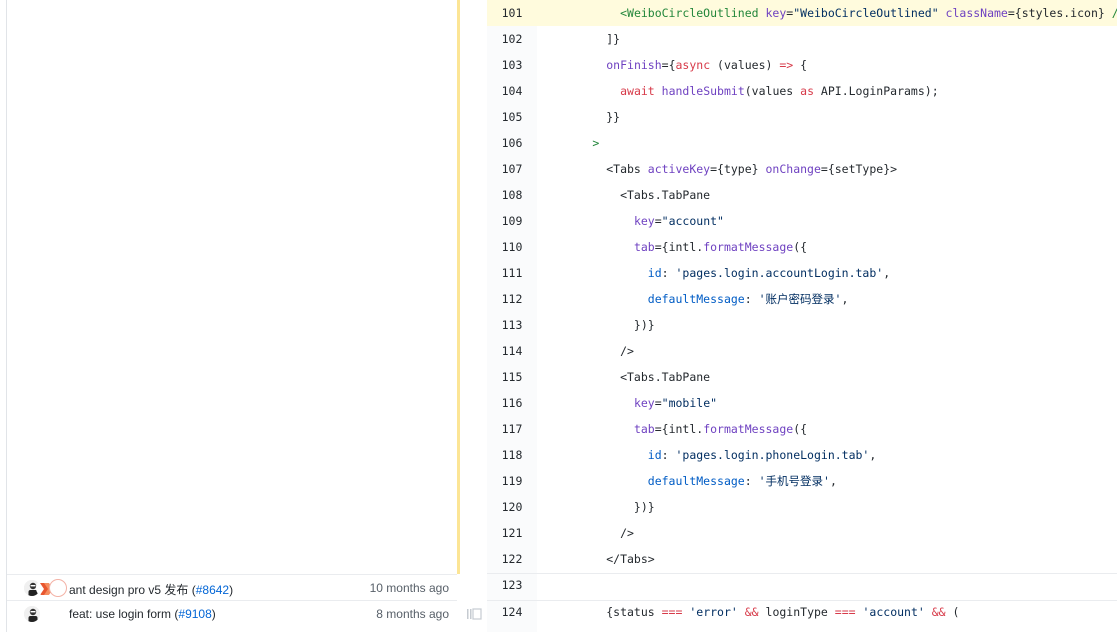 This screenshot has height=632, width=1117. I want to click on code-token: <Tabs.TabPane, so click(624, 377).